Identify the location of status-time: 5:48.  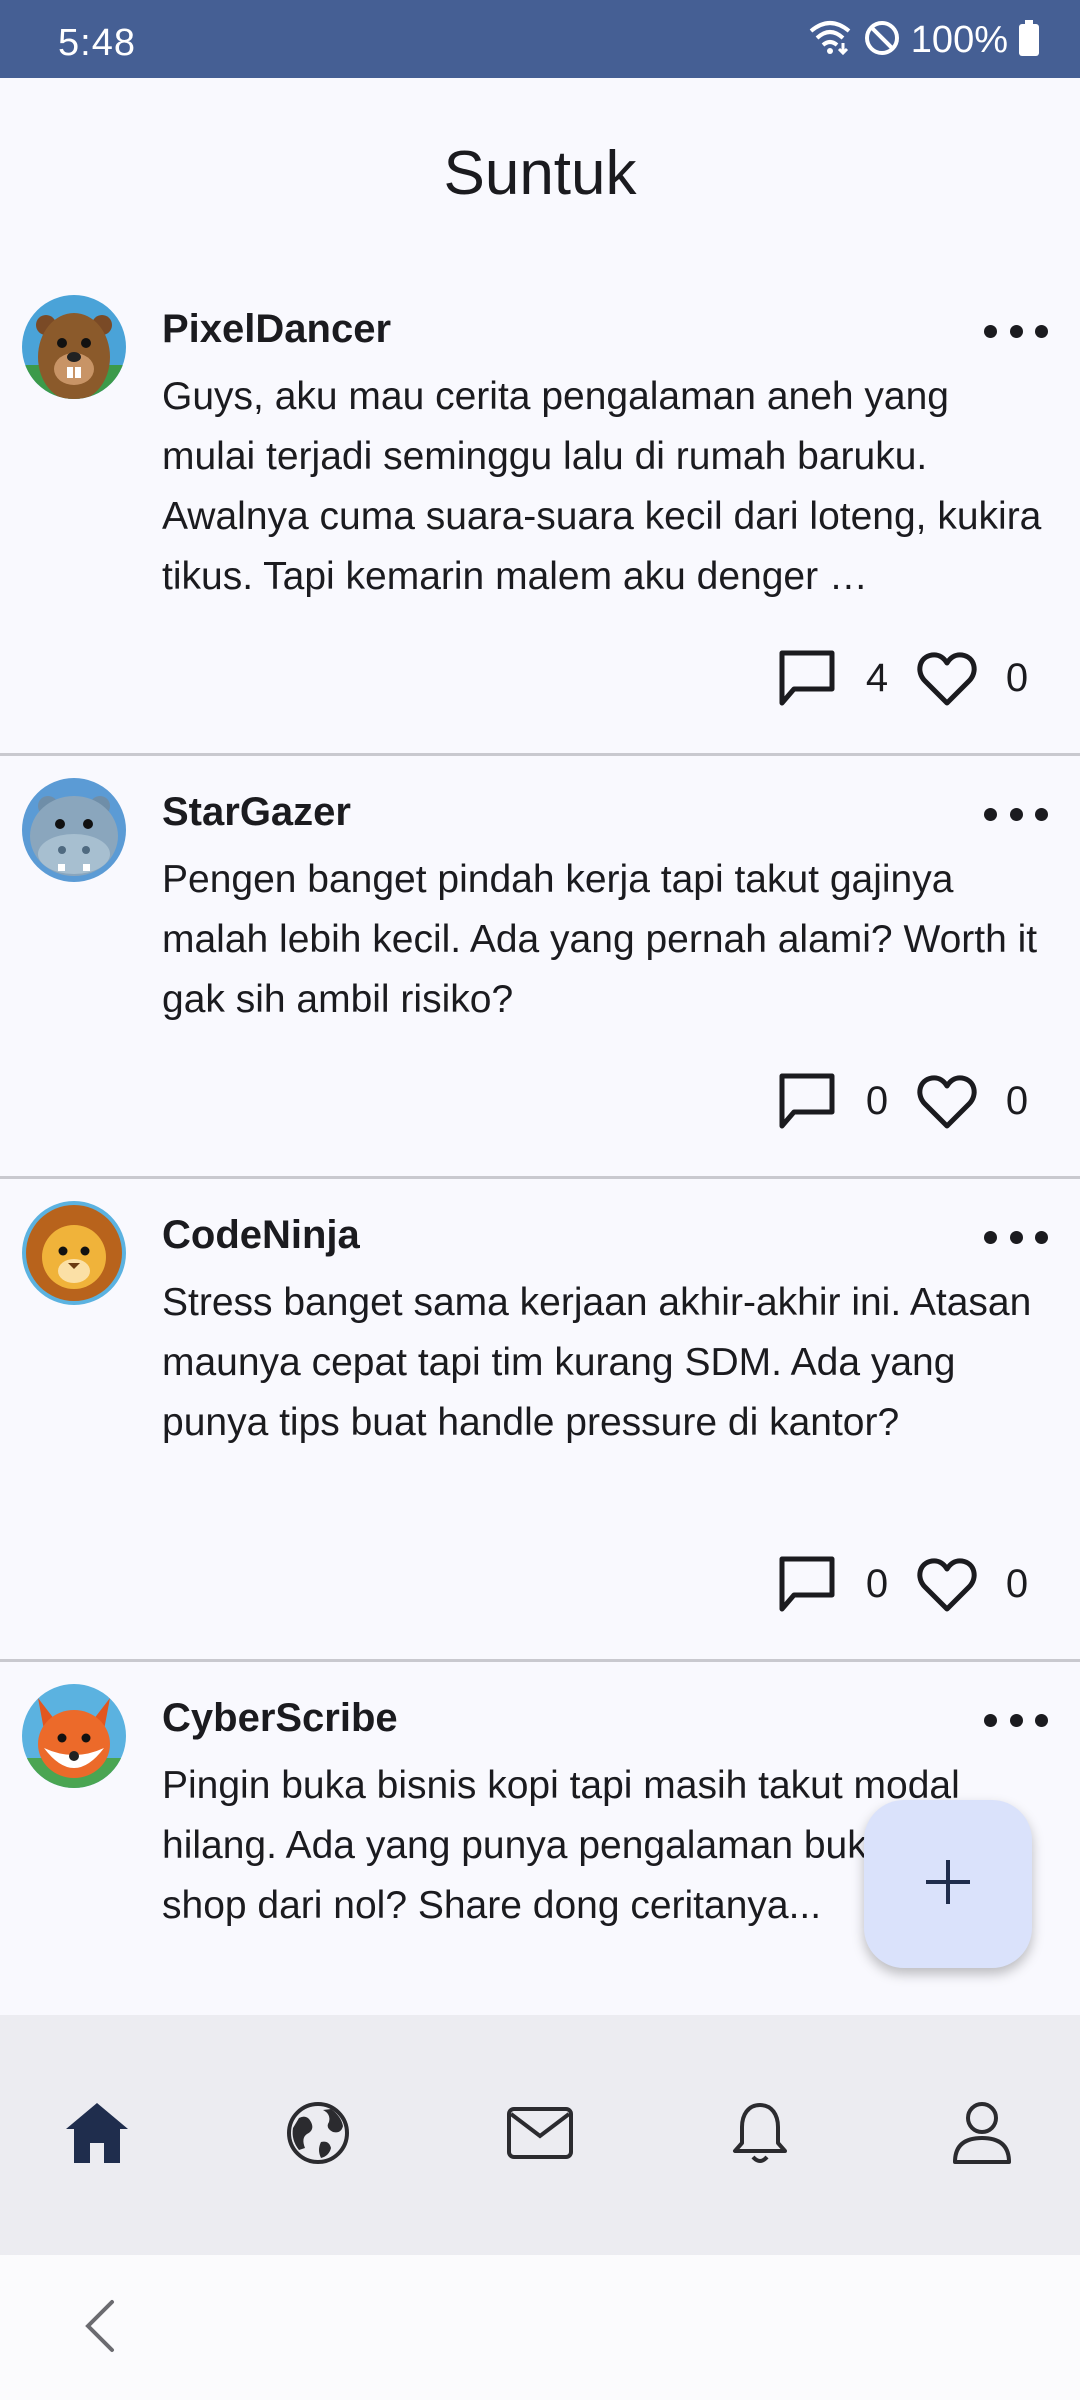
(97, 43).